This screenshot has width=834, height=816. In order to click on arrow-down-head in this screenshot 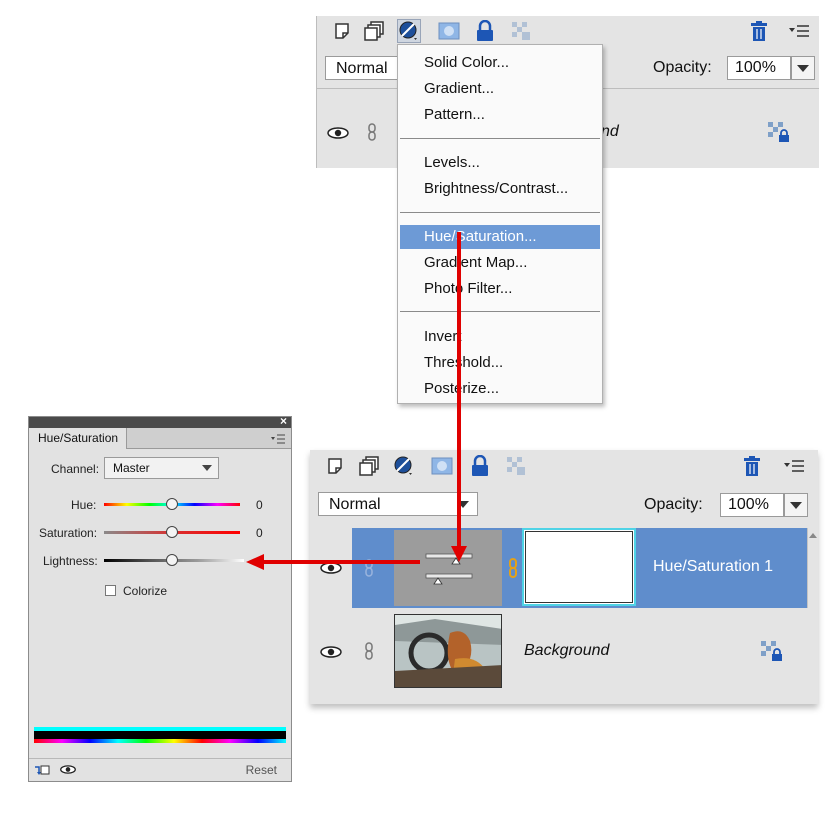, I will do `click(459, 554)`.